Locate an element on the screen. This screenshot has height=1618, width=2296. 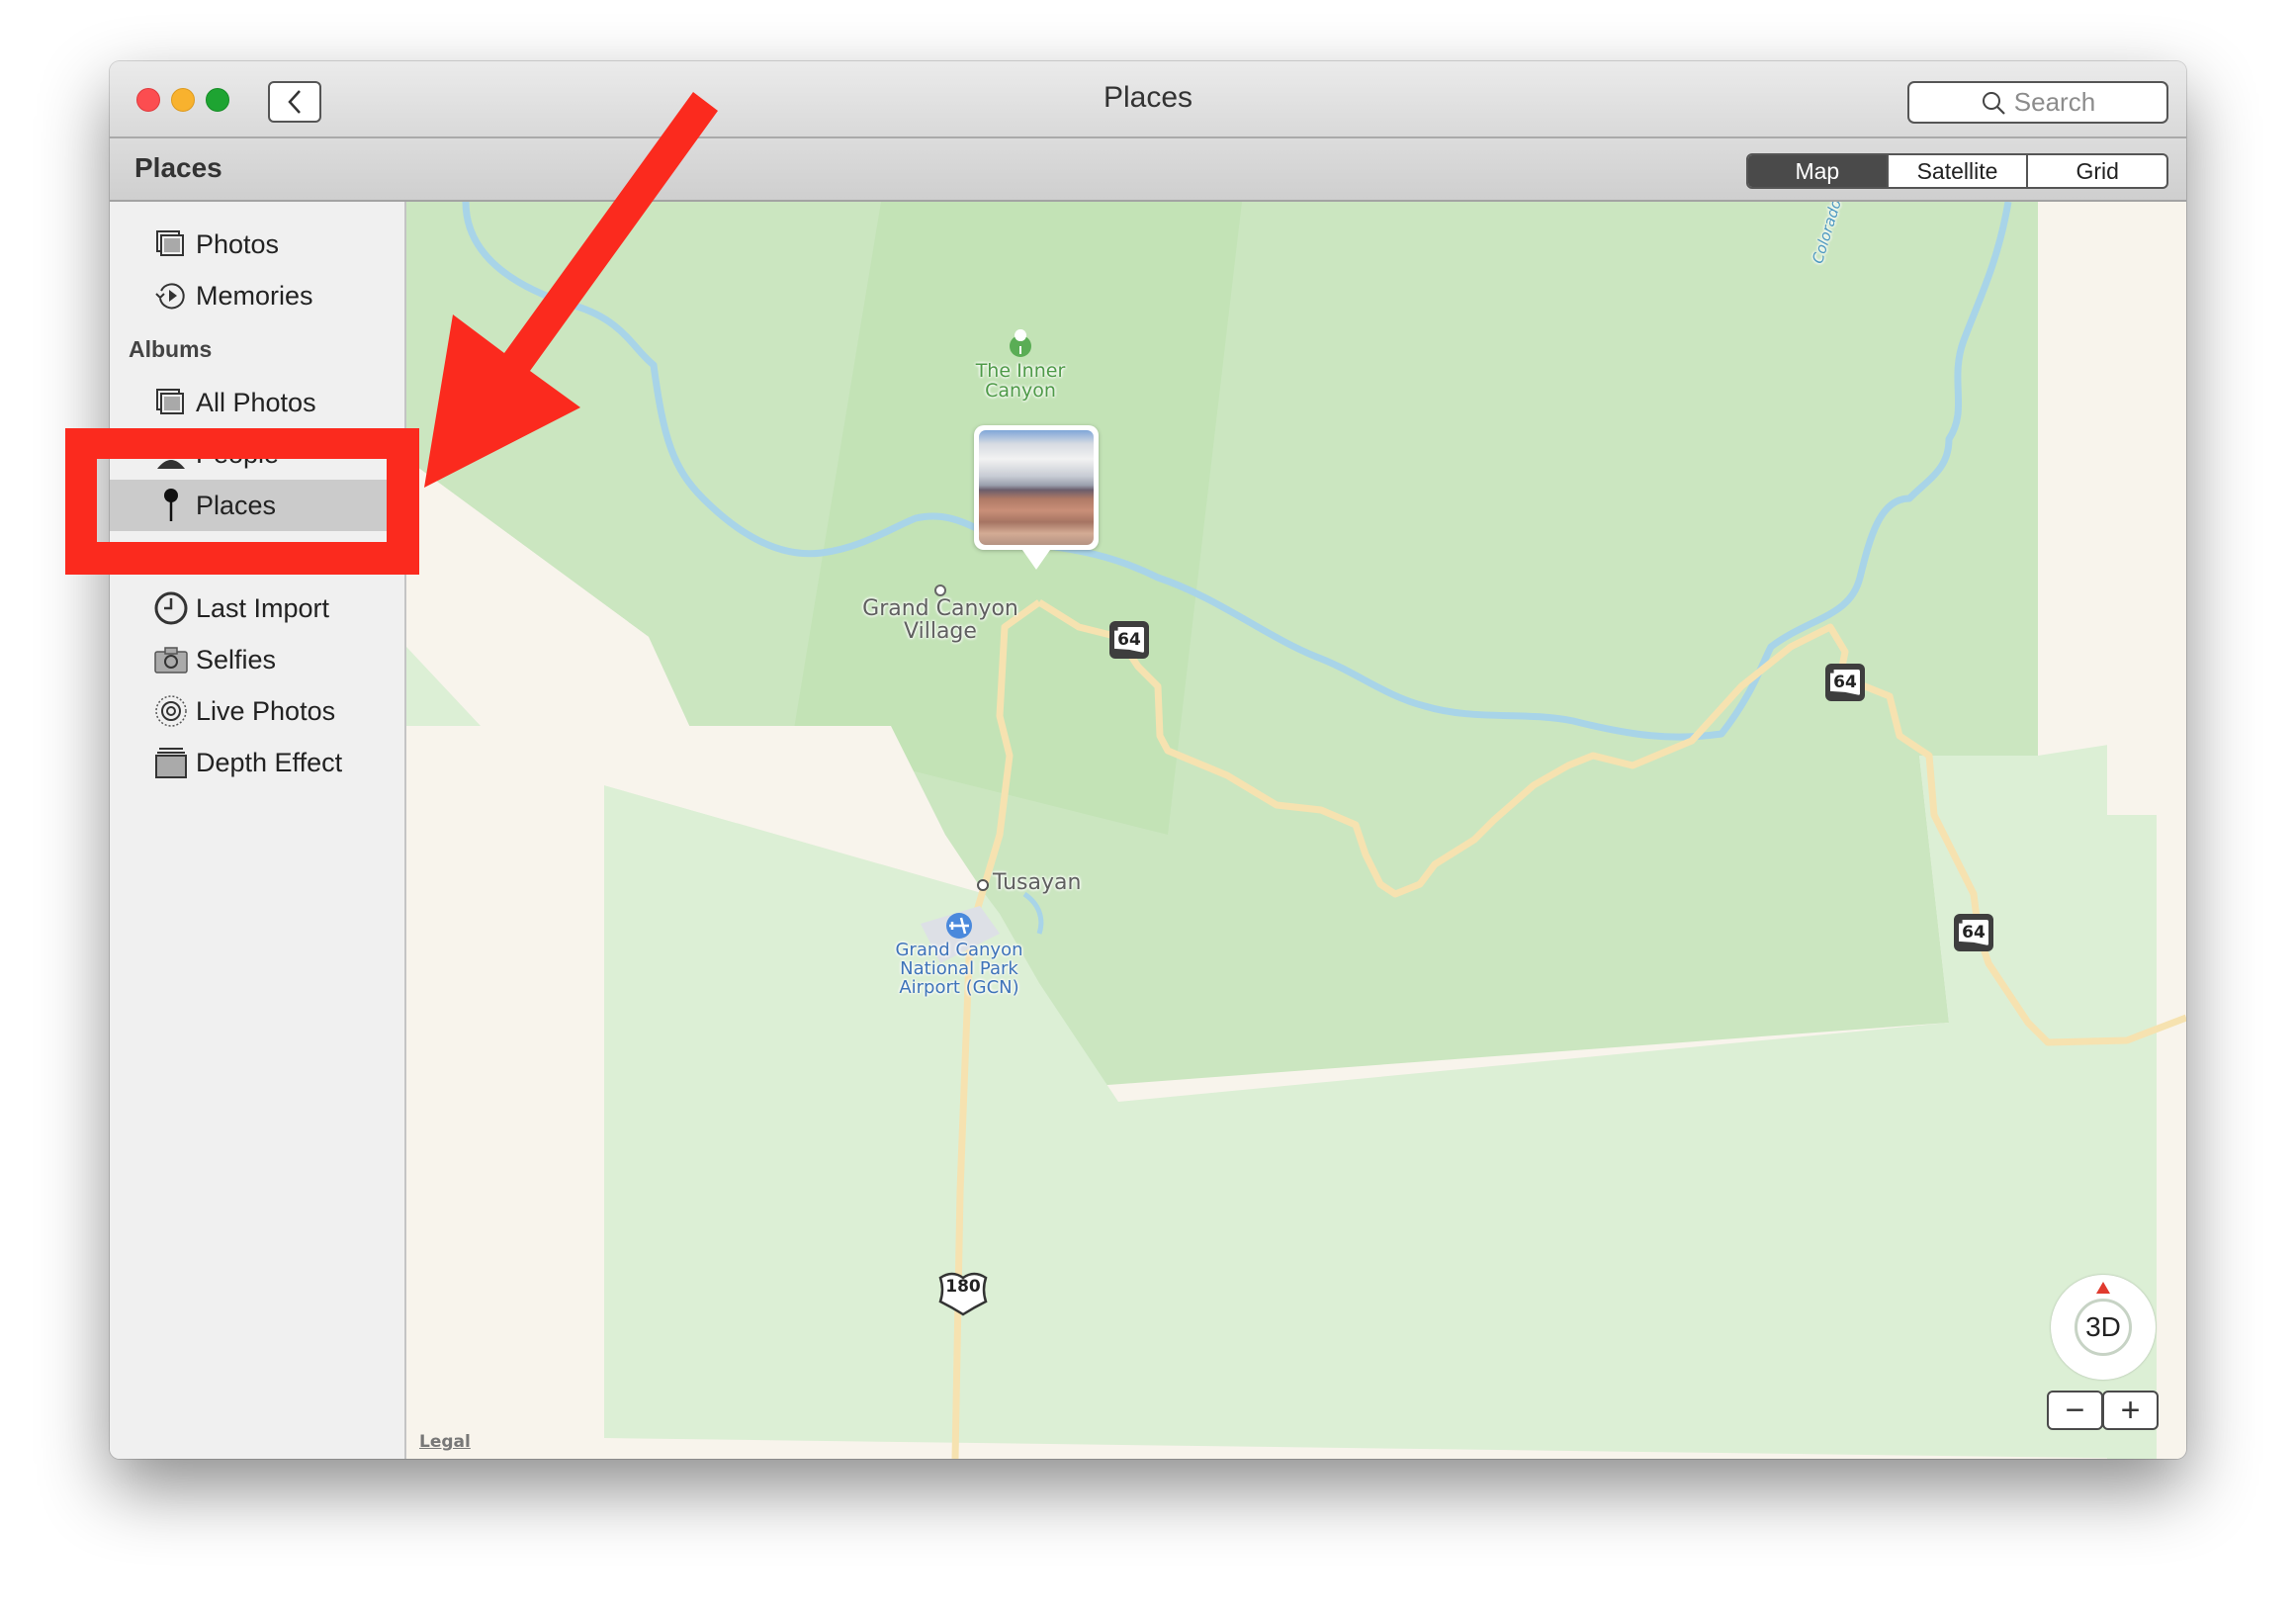
view-mode-map: Map is located at coordinates (1818, 171).